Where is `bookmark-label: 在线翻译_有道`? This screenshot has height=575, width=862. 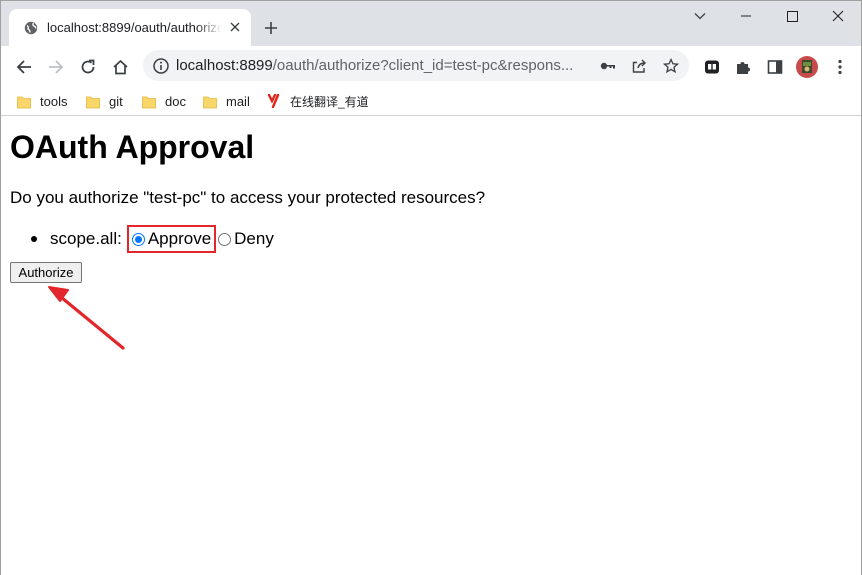 bookmark-label: 在线翻译_有道 is located at coordinates (329, 101).